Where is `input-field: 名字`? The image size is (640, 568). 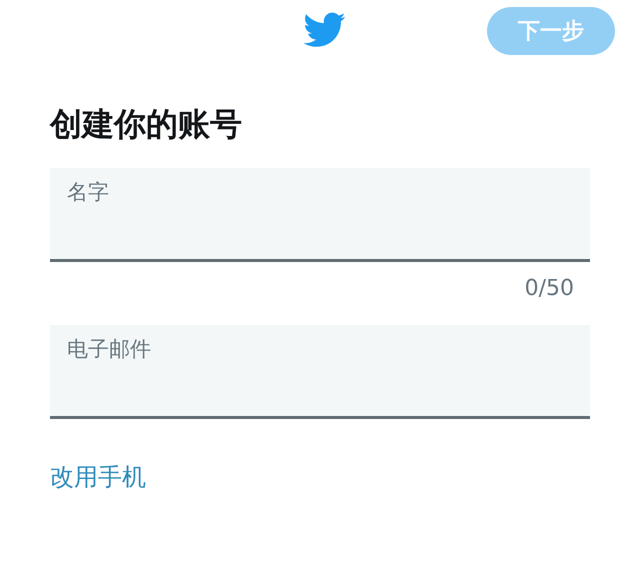 input-field: 名字 is located at coordinates (320, 215).